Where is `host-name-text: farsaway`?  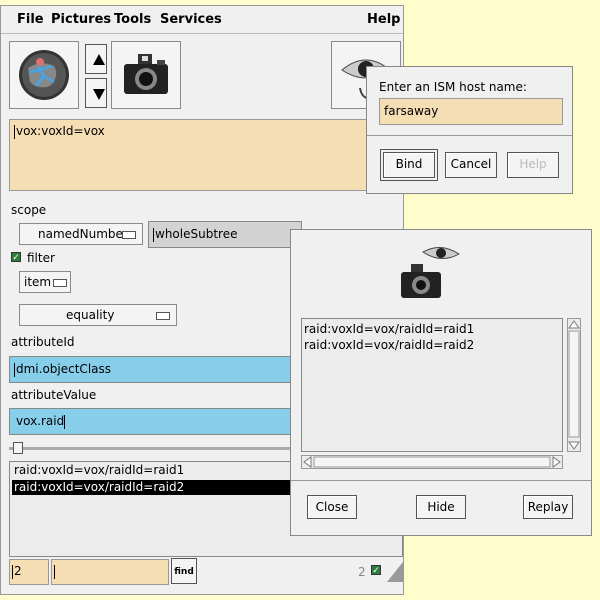 host-name-text: farsaway is located at coordinates (411, 111).